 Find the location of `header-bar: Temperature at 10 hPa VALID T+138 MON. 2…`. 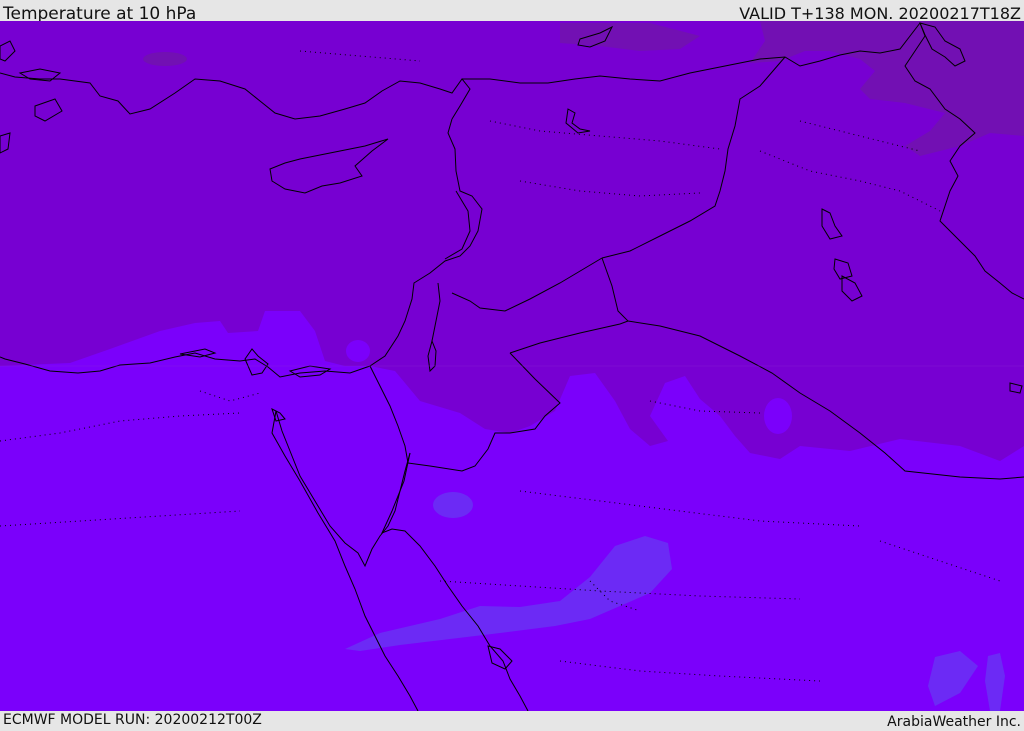

header-bar: Temperature at 10 hPa VALID T+138 MON. 2… is located at coordinates (512, 12).